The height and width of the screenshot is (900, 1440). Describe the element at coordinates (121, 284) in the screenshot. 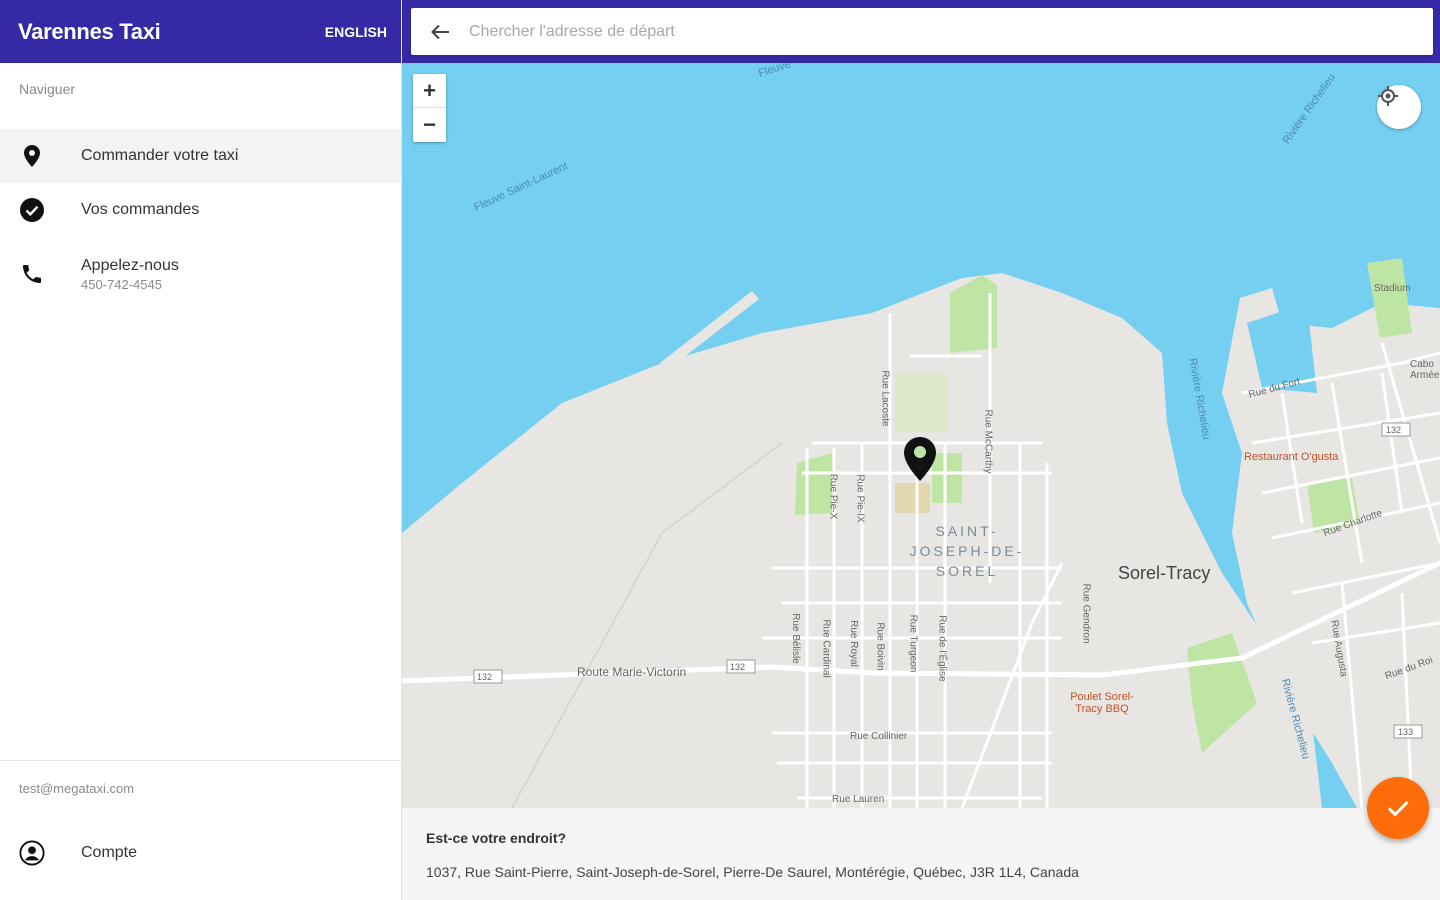

I see `phone-number: 450-742-4545` at that location.